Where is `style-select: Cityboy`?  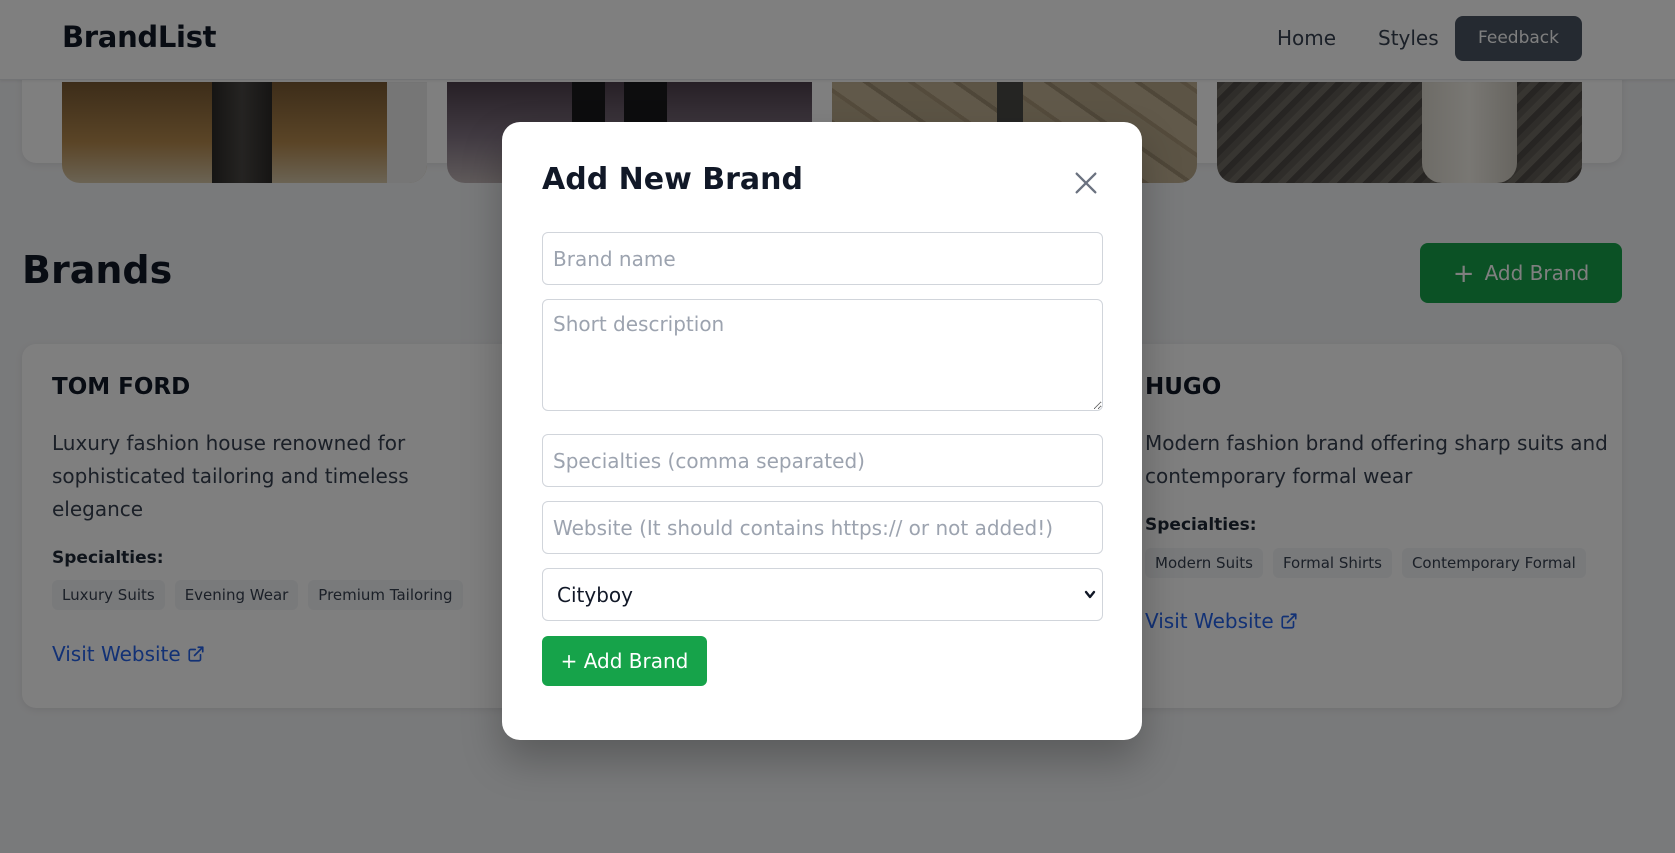
style-select: Cityboy is located at coordinates (822, 594).